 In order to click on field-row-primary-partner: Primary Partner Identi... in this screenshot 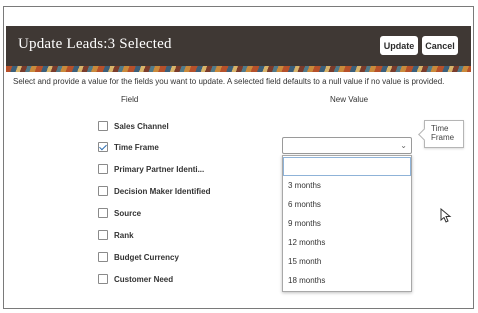, I will do `click(151, 169)`.